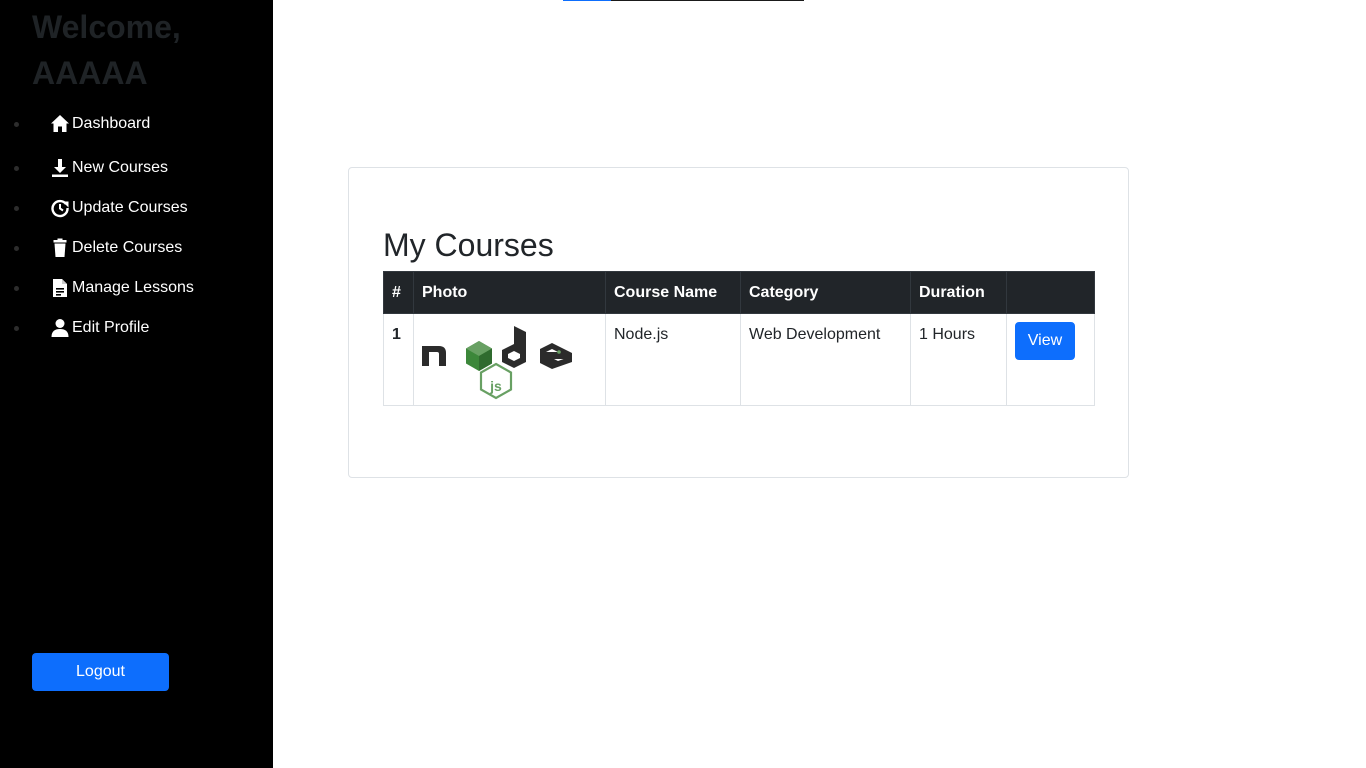 The height and width of the screenshot is (768, 1366). What do you see at coordinates (100, 672) in the screenshot?
I see `logout-button: Logout` at bounding box center [100, 672].